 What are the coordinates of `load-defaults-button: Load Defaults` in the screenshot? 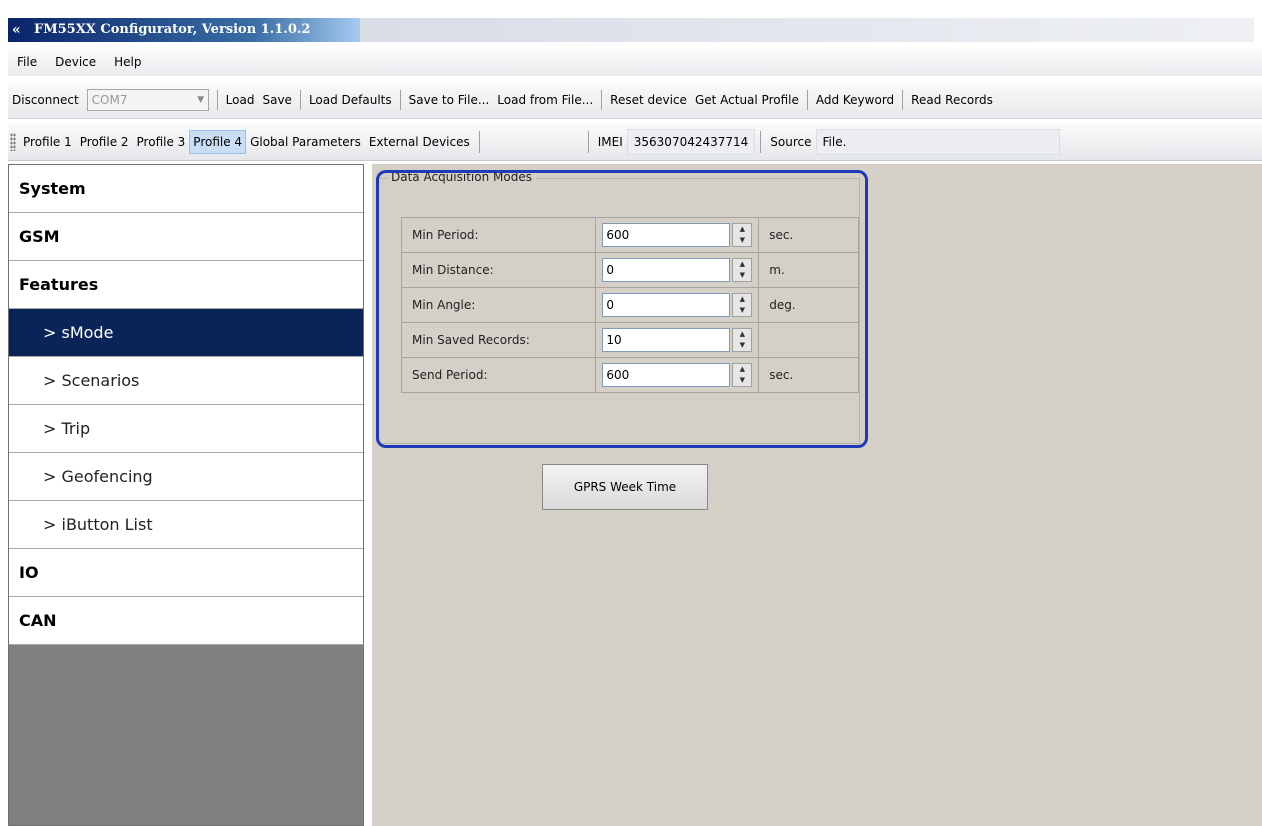 It's located at (350, 100).